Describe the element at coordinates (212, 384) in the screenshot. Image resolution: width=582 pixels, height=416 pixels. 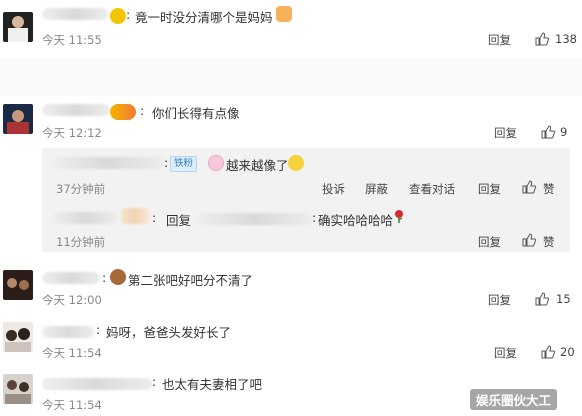
I see `comment-text: 也太有夫妻相了吧` at that location.